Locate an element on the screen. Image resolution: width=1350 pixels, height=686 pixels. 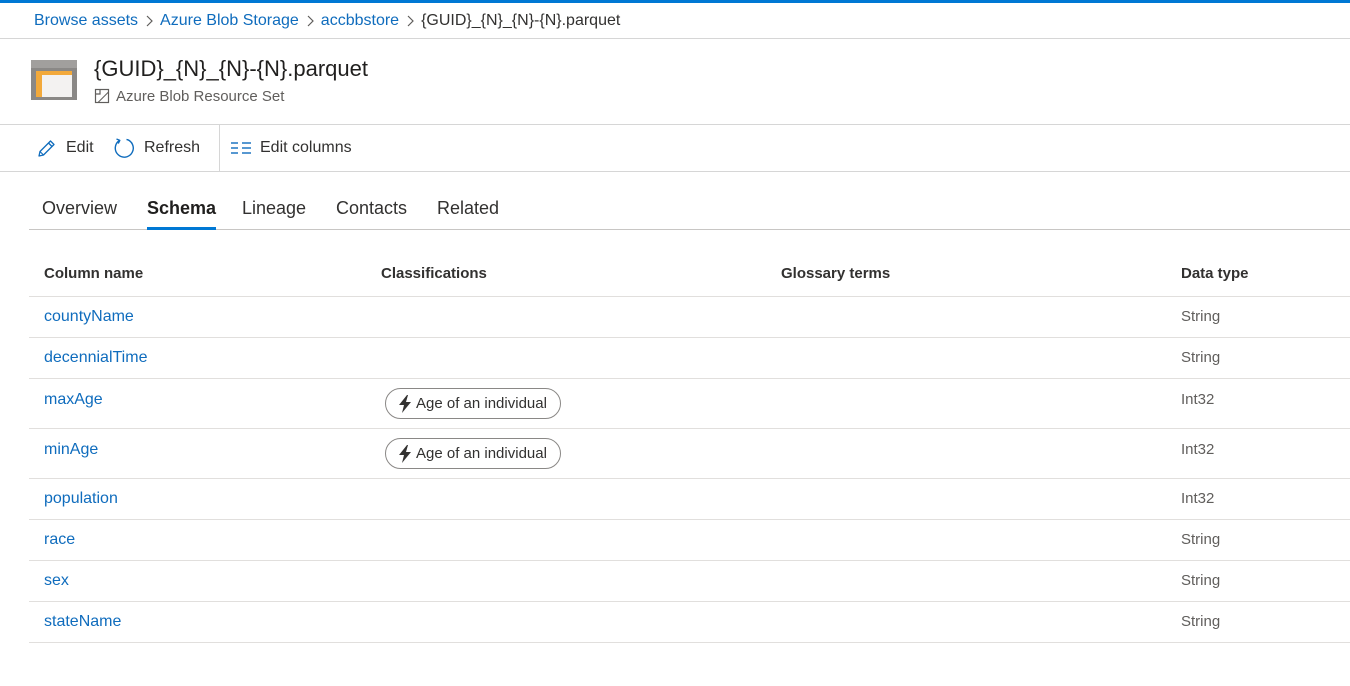
breadcrumb-azure-blob-storage: Azure Blob Storage is located at coordinates (229, 21).